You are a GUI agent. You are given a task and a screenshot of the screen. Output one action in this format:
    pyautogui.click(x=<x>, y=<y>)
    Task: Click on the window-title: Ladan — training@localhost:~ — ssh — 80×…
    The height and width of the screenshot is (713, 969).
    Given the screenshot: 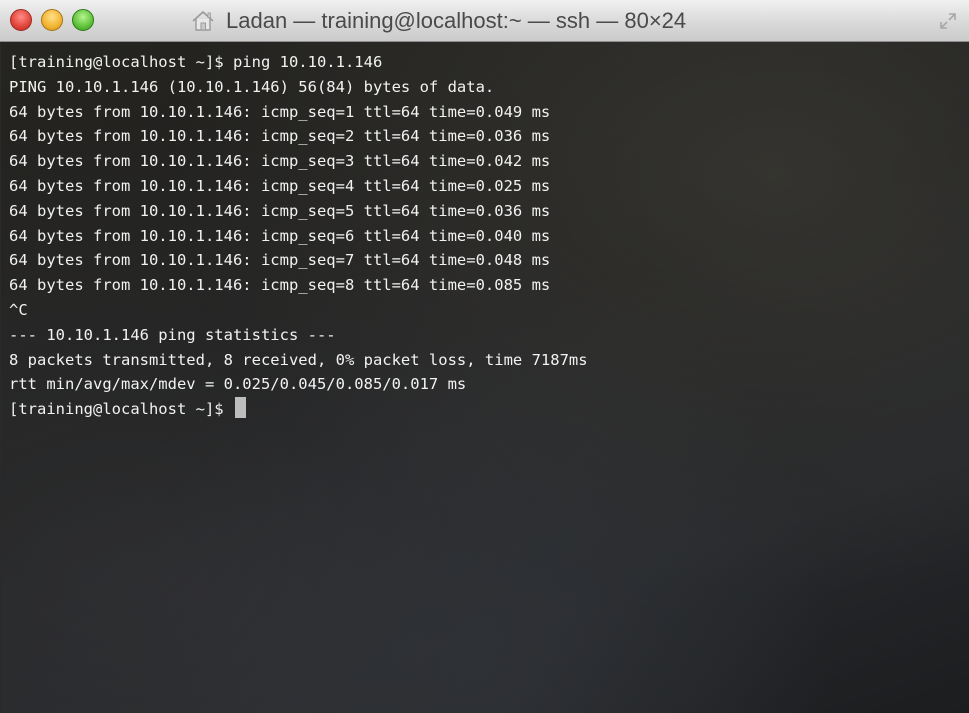 What is the action you would take?
    pyautogui.click(x=456, y=20)
    